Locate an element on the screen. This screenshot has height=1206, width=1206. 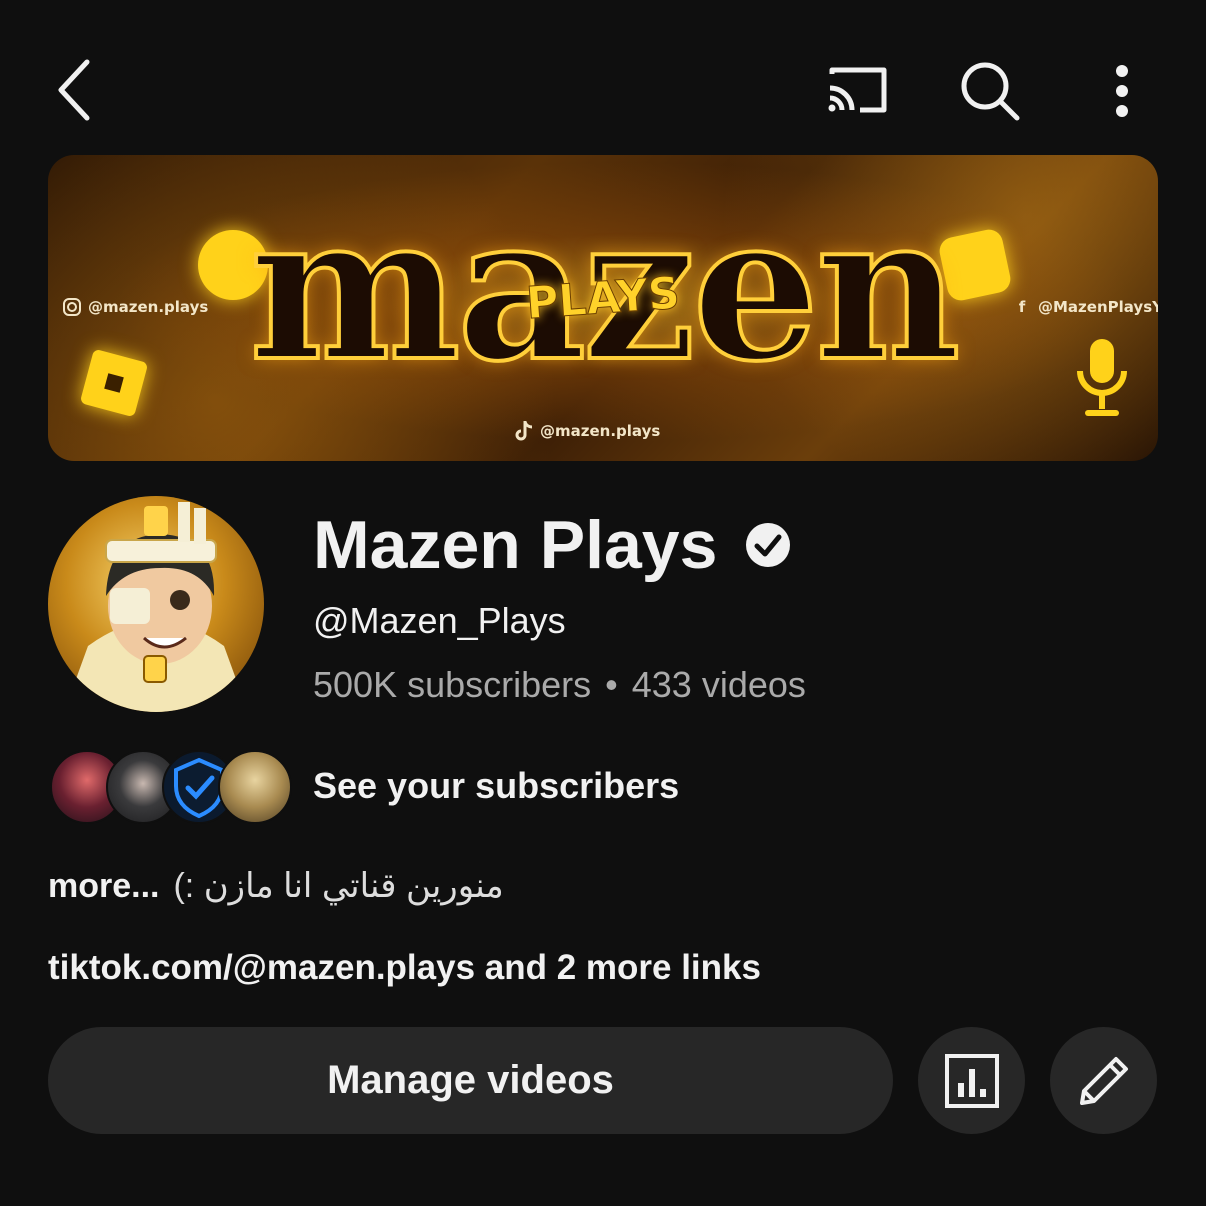
pencil-icon is located at coordinates (1103, 1080).